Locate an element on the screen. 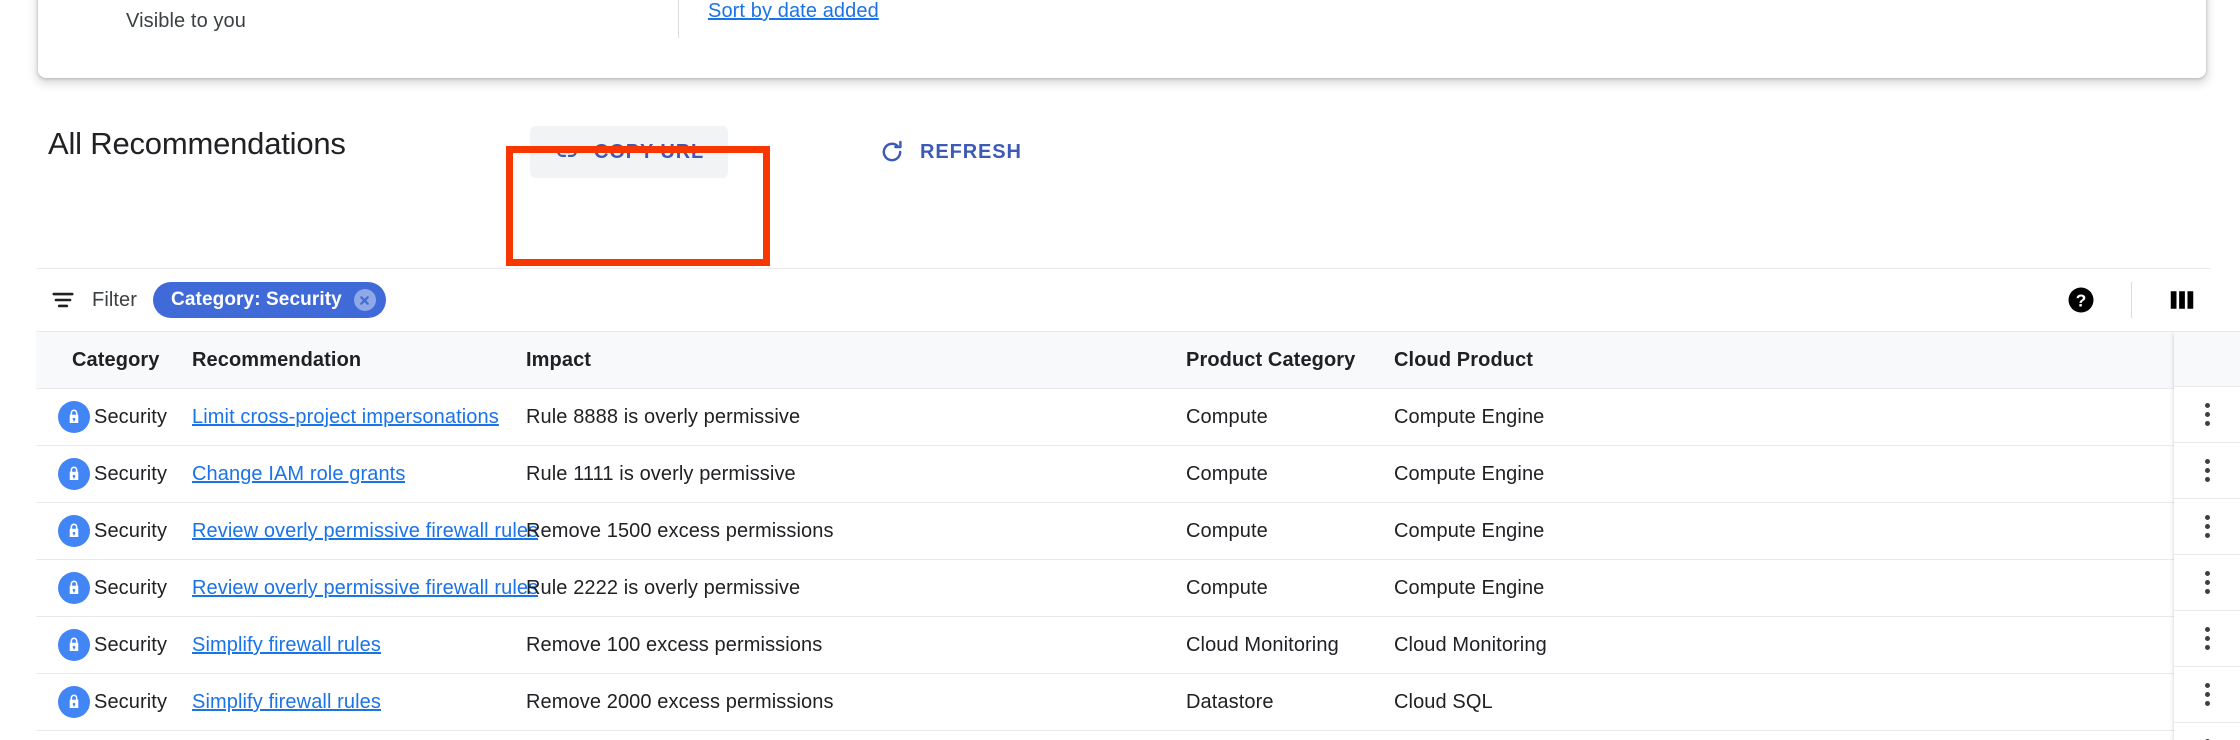 This screenshot has height=740, width=2240. page-title: All Recommendations is located at coordinates (197, 143).